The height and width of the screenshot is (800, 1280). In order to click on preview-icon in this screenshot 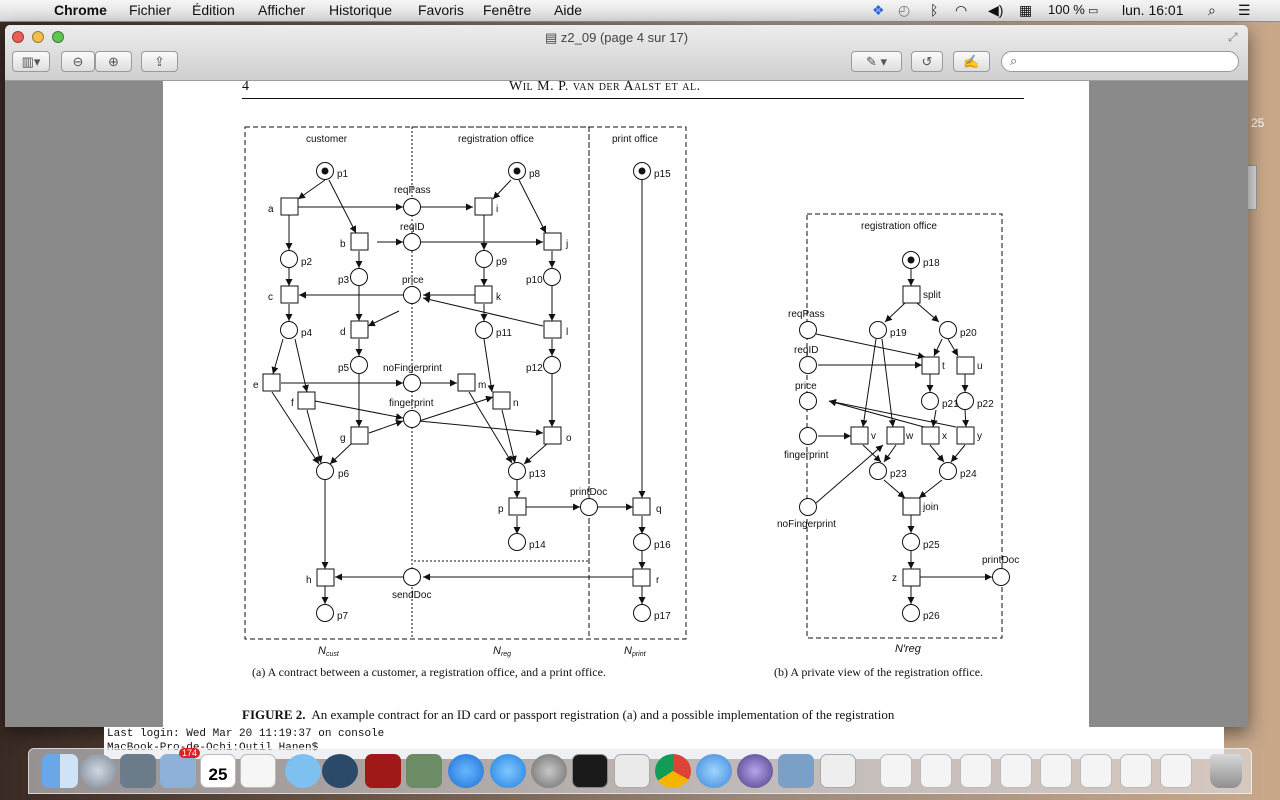, I will do `click(796, 771)`.